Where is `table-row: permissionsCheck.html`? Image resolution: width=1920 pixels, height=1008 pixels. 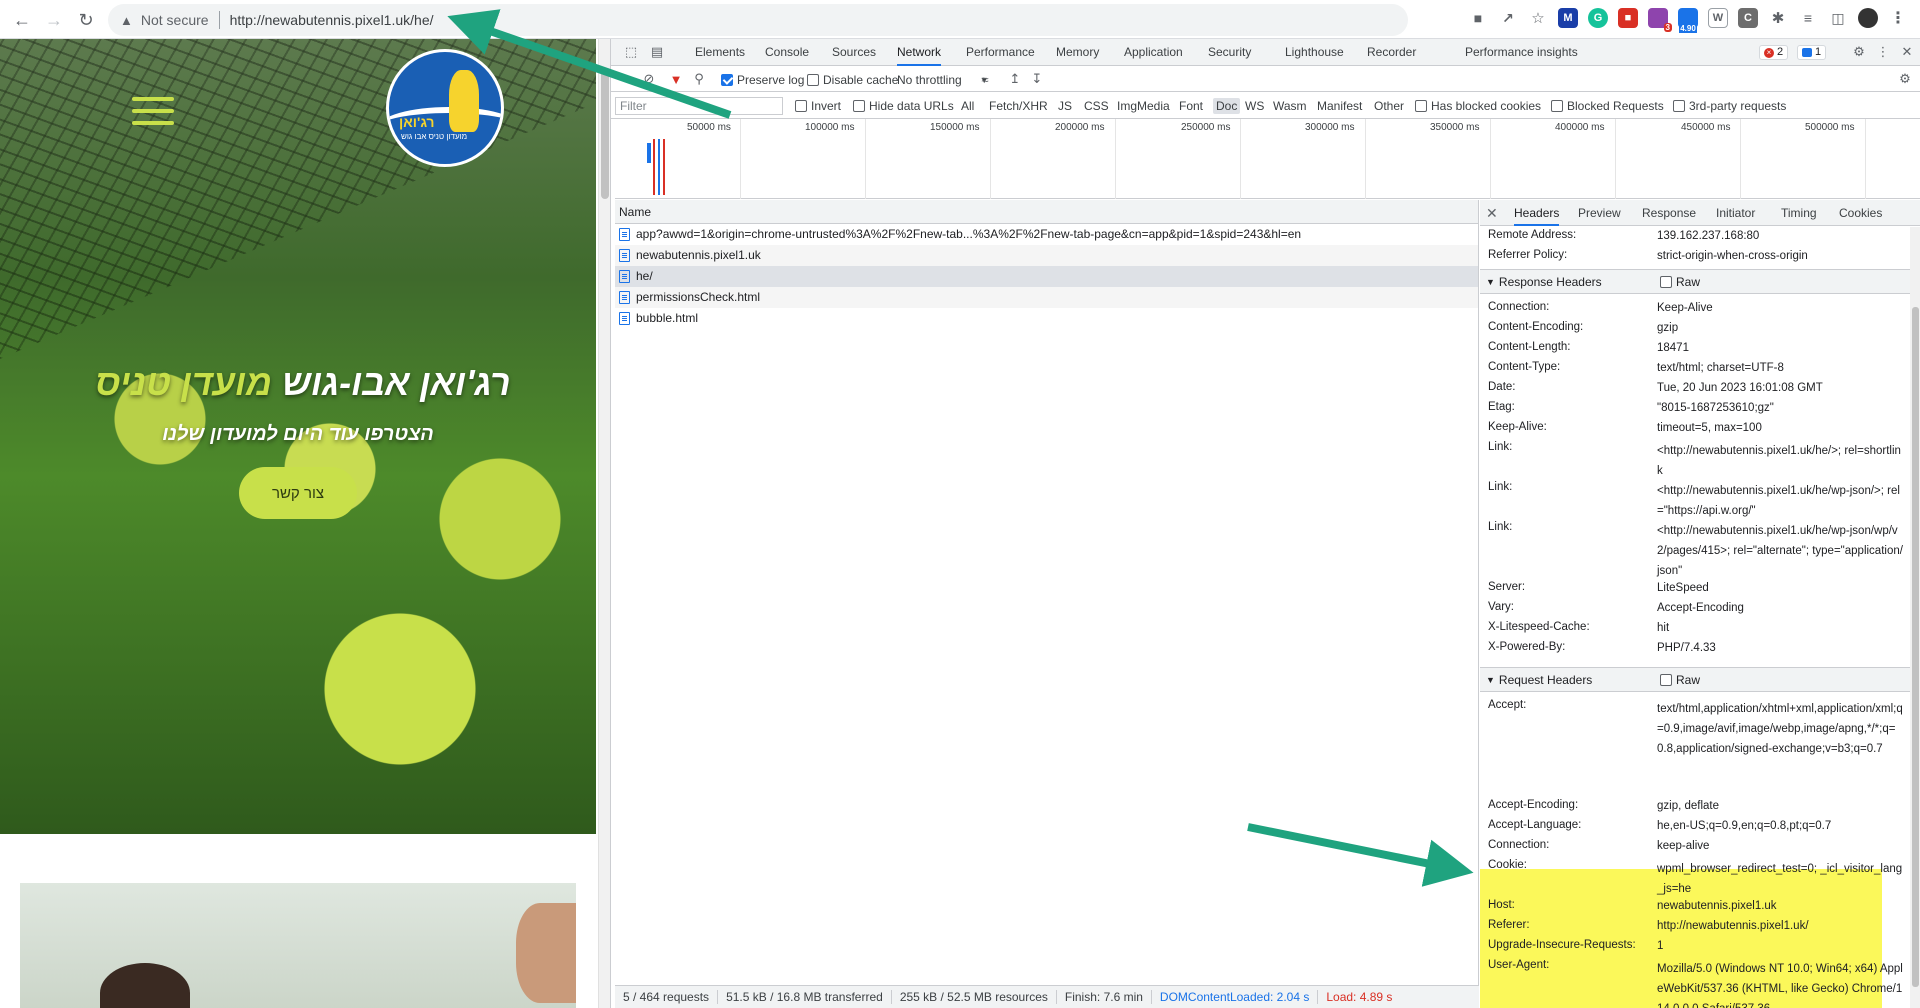 table-row: permissionsCheck.html is located at coordinates (1046, 297).